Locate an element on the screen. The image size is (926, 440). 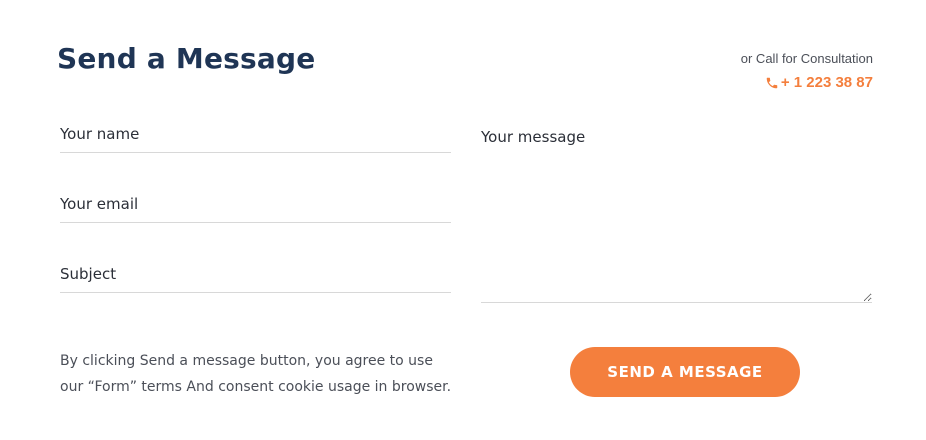
form-title: Send a Message is located at coordinates (186, 58).